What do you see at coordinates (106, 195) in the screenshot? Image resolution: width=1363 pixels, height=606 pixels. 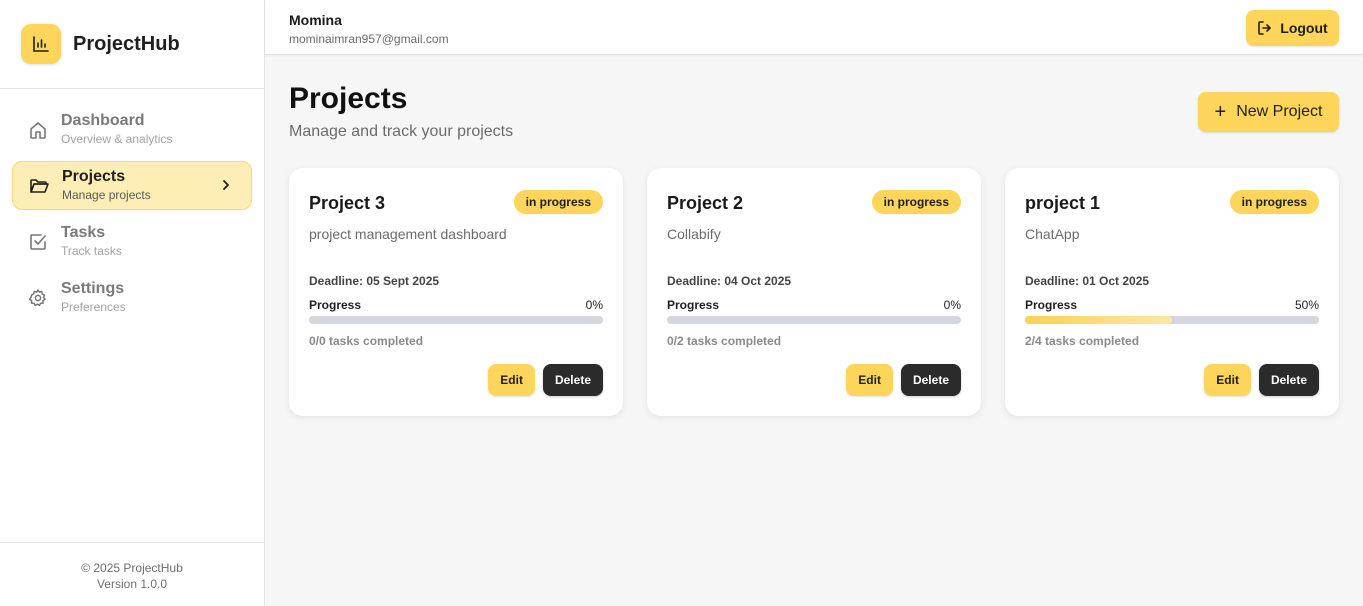 I see `sidebar-item-subtitle: Manage projects` at bounding box center [106, 195].